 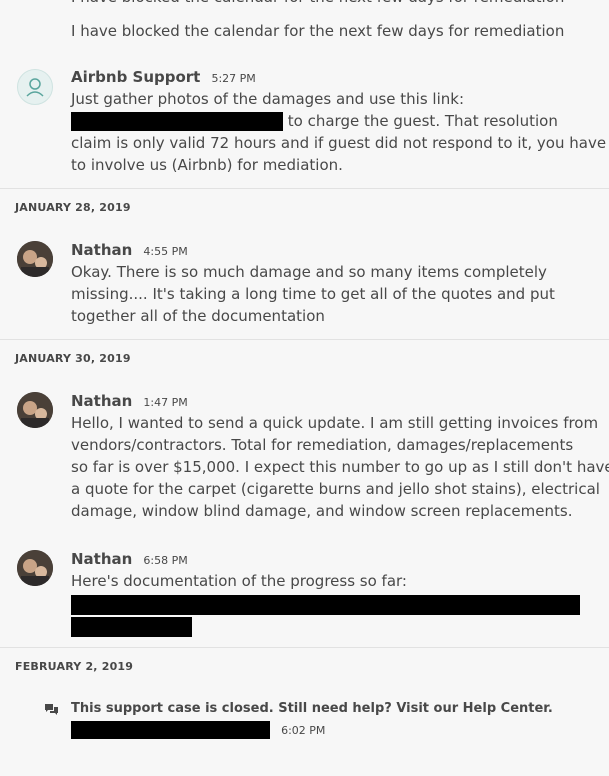 I want to click on date-divider: JANUARY 28, 2019, so click(x=304, y=205).